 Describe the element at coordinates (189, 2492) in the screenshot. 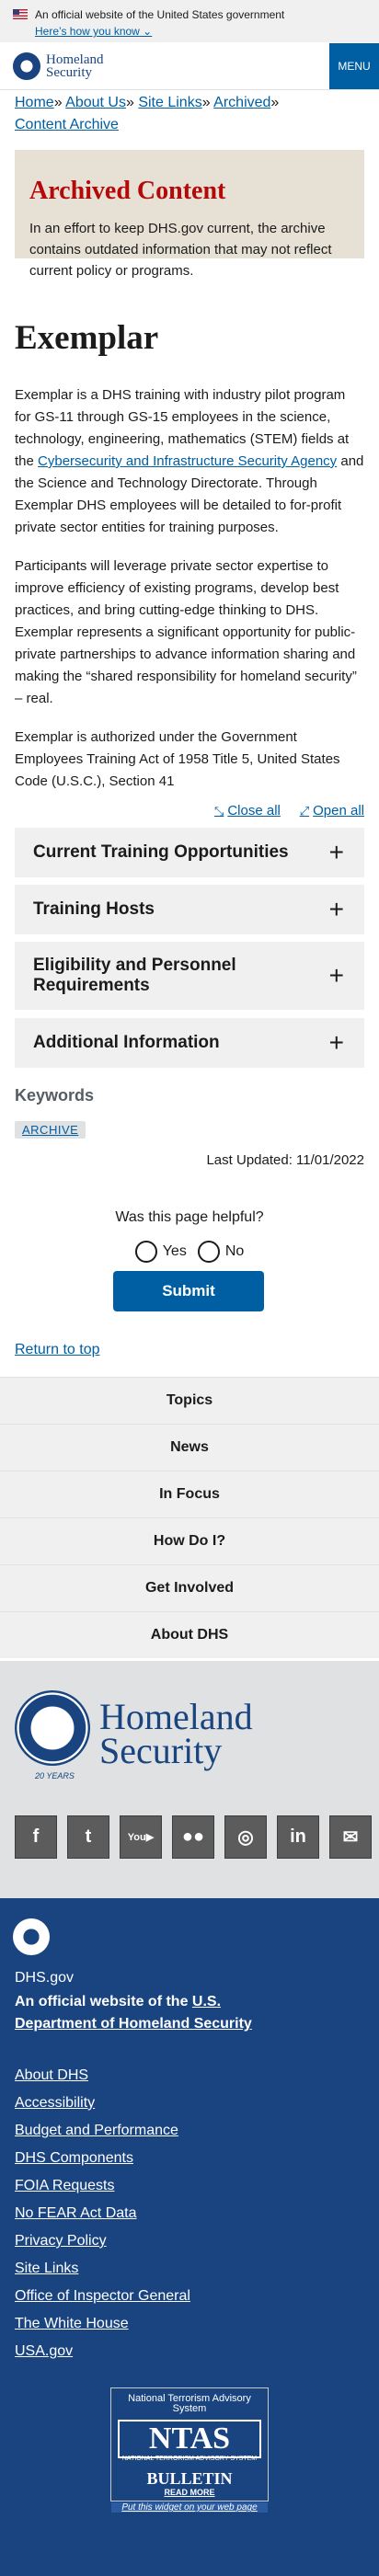

I see `read-more-link: READ MORE` at that location.